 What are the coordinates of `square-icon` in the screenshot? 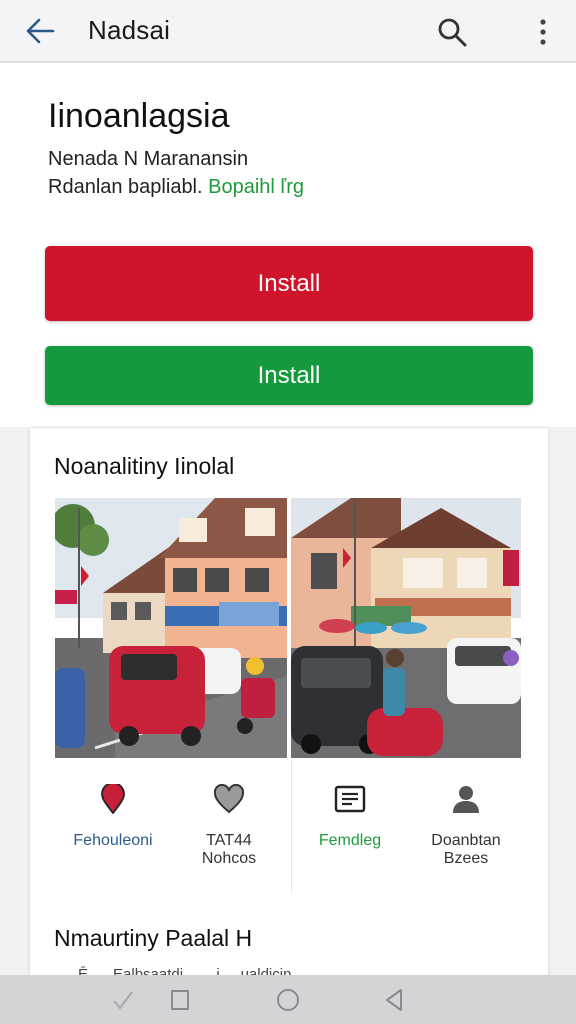 It's located at (180, 1000).